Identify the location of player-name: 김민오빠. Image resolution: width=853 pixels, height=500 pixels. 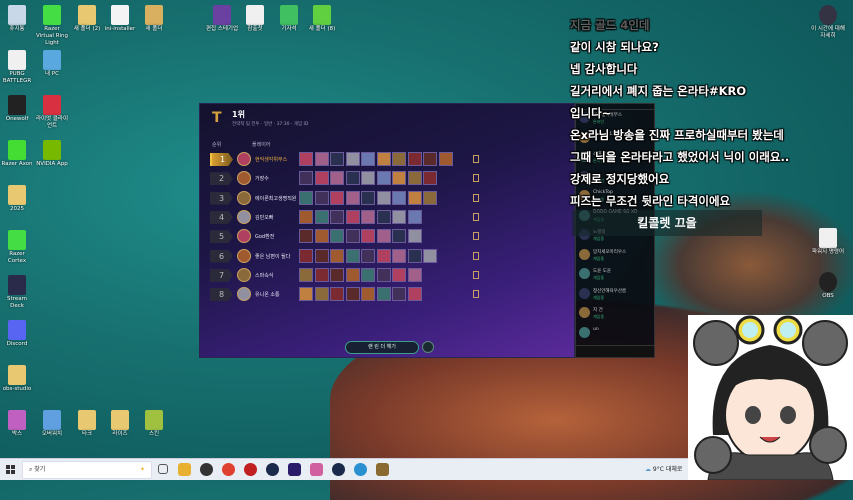
(264, 217).